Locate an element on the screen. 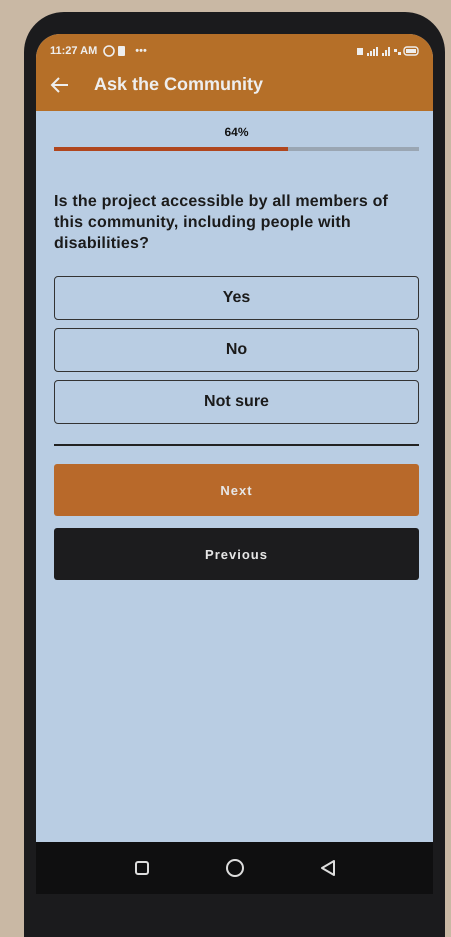  answer-option: No is located at coordinates (236, 350).